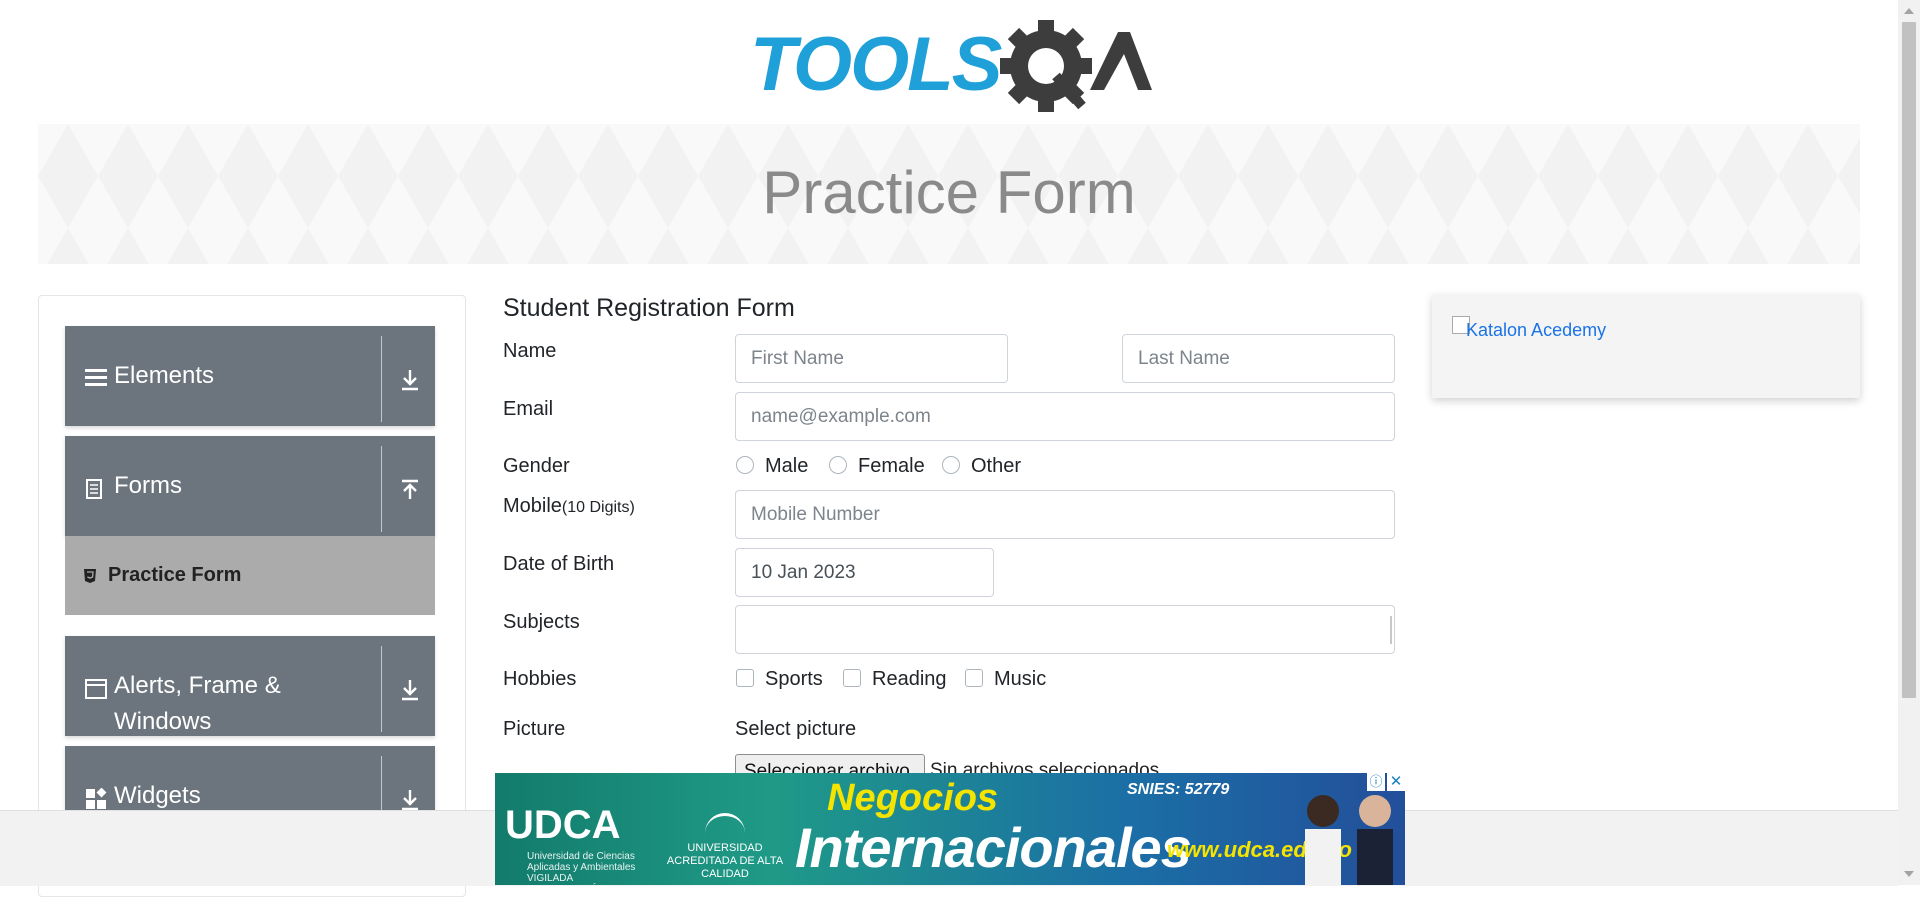 This screenshot has width=1920, height=897. What do you see at coordinates (794, 679) in the screenshot?
I see `hobby-option-label: Sports` at bounding box center [794, 679].